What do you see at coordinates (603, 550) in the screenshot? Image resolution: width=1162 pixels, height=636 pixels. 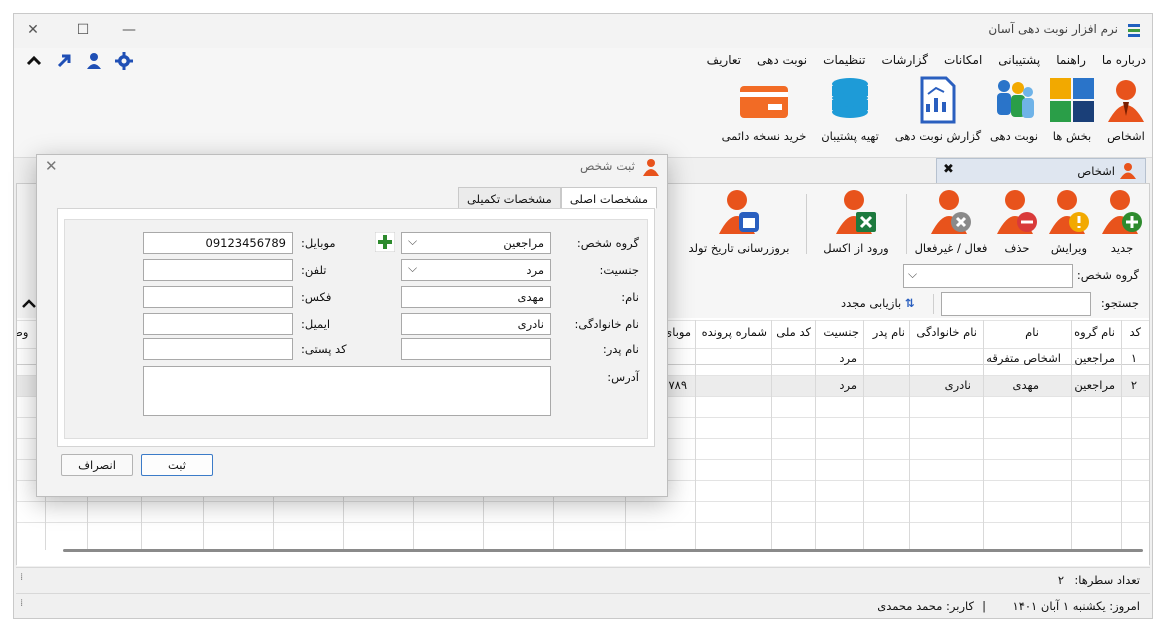 I see `horizontal-scrollbar` at bounding box center [603, 550].